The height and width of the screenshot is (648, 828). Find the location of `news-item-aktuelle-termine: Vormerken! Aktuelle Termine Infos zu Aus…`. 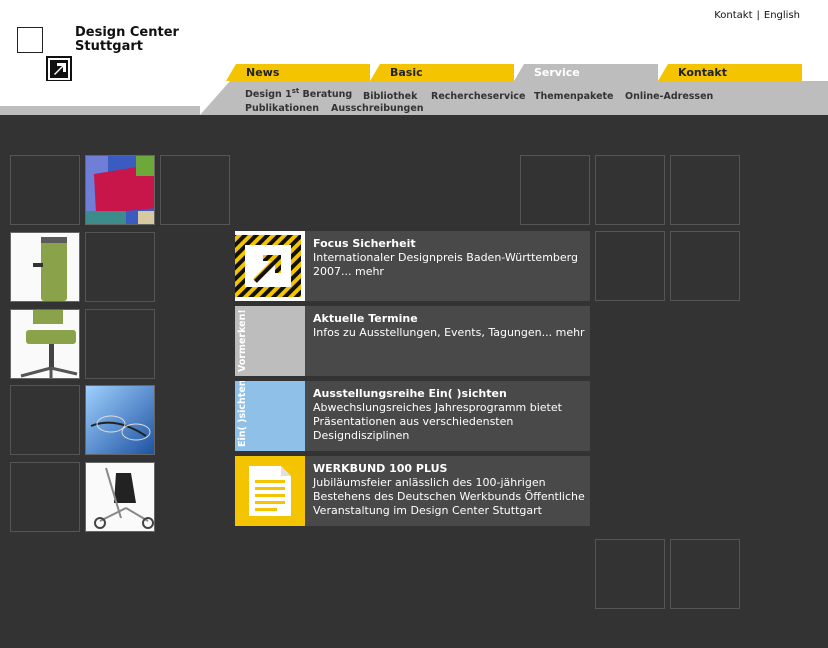

news-item-aktuelle-termine: Vormerken! Aktuelle Termine Infos zu Aus… is located at coordinates (412, 341).